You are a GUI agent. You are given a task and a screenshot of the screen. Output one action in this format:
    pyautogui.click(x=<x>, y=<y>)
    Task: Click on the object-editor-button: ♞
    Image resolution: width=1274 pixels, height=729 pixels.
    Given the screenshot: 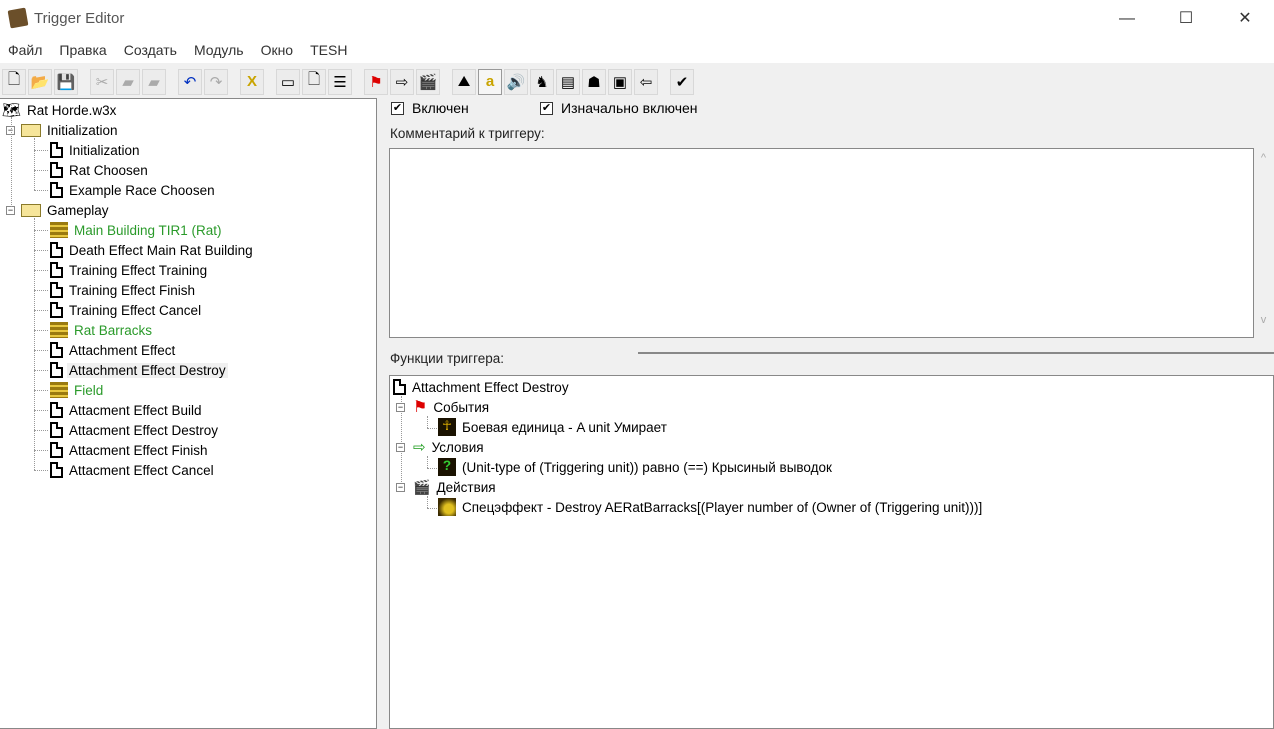 What is the action you would take?
    pyautogui.click(x=542, y=81)
    